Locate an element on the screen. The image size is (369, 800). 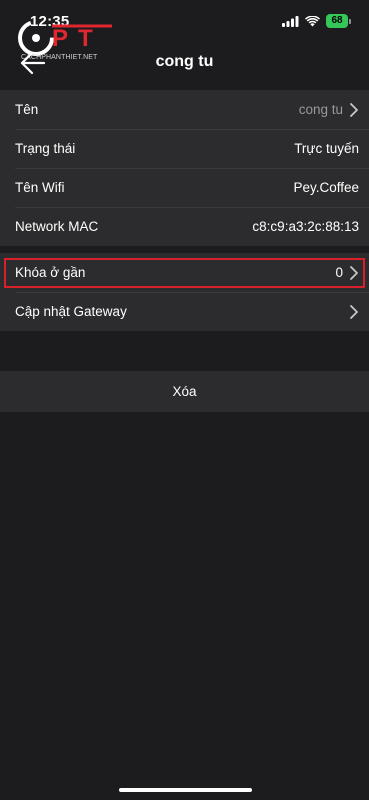
nearby-locks-label: Khóa ở gần is located at coordinates (50, 272).